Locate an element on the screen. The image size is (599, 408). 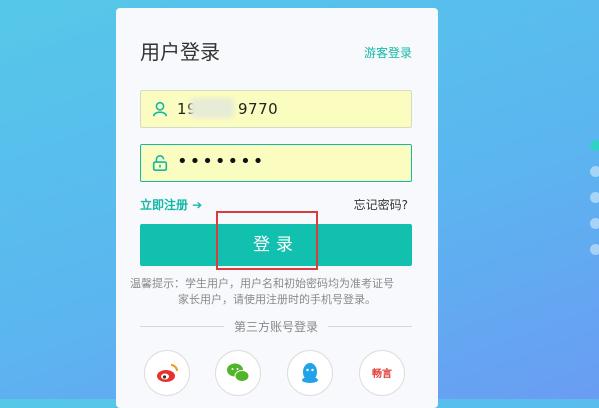
password-field: ••••••• is located at coordinates (276, 163).